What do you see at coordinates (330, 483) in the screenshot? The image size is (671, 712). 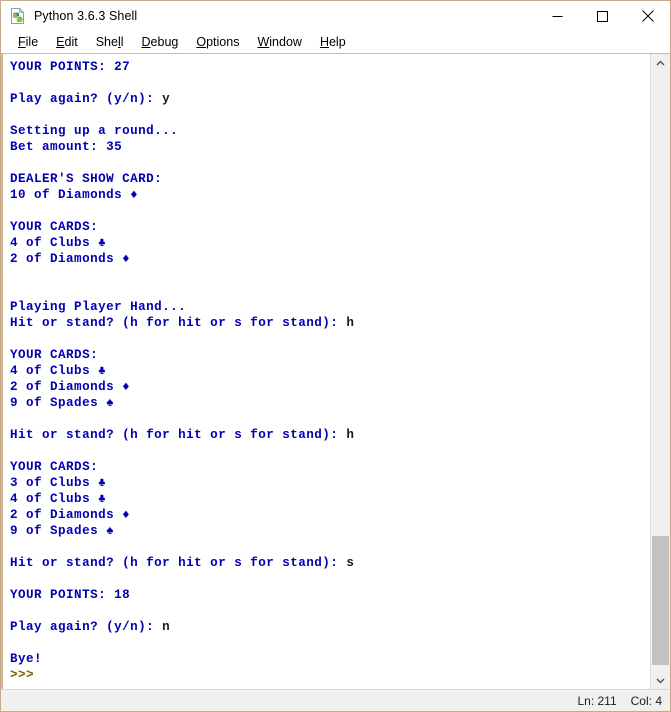 I see `shell-line: 3 of Clubs ♣` at bounding box center [330, 483].